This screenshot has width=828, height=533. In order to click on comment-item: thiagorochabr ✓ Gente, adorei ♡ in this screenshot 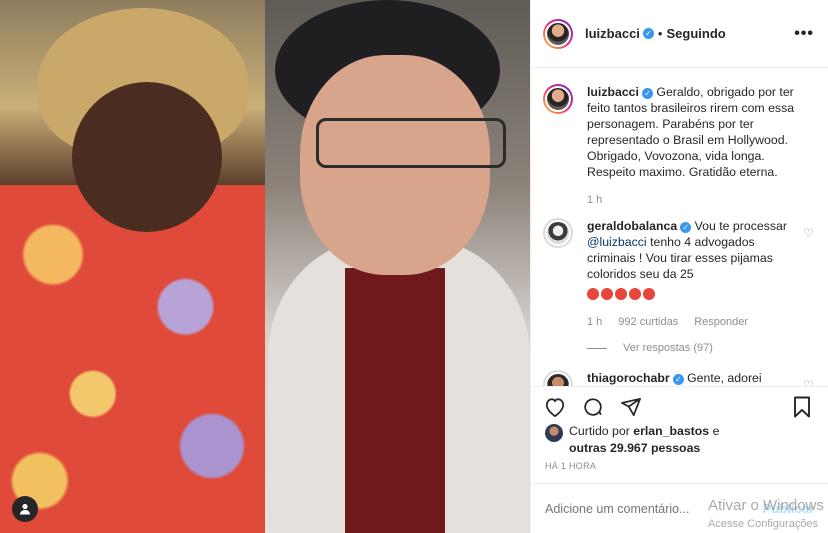, I will do `click(678, 378)`.